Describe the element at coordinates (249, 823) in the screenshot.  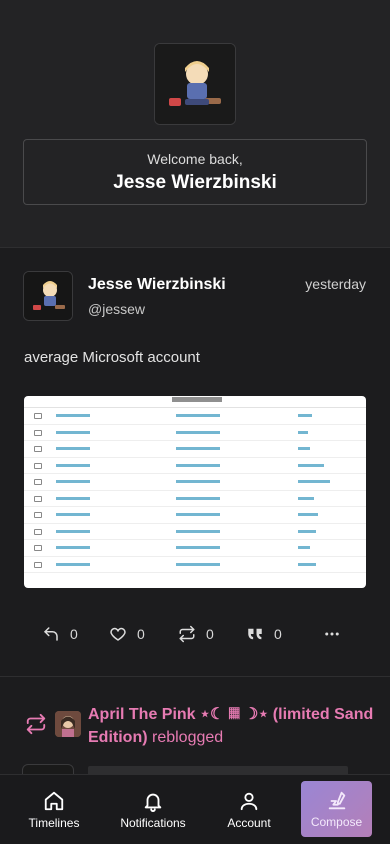
I see `nav-account-label: Account` at that location.